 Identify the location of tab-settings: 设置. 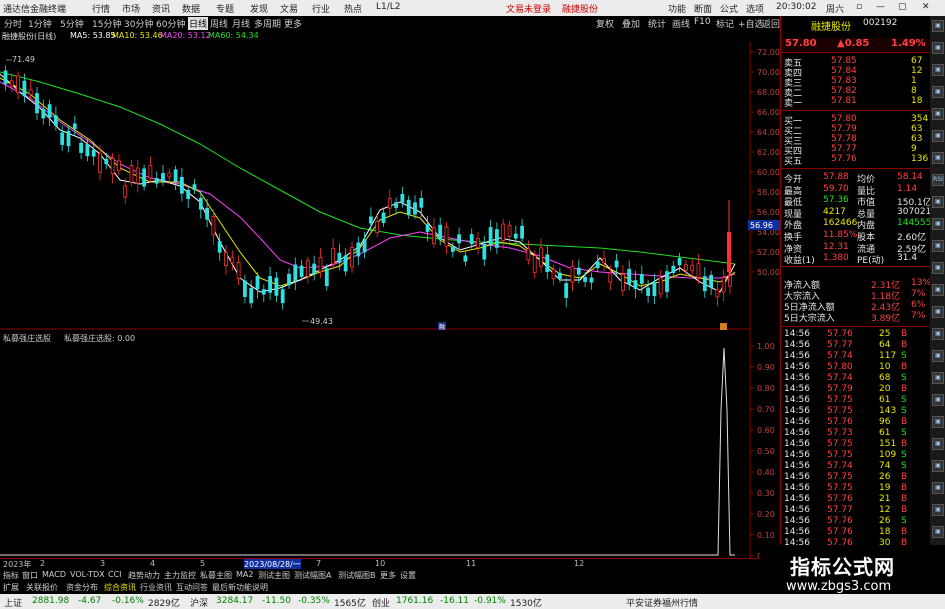
(408, 575).